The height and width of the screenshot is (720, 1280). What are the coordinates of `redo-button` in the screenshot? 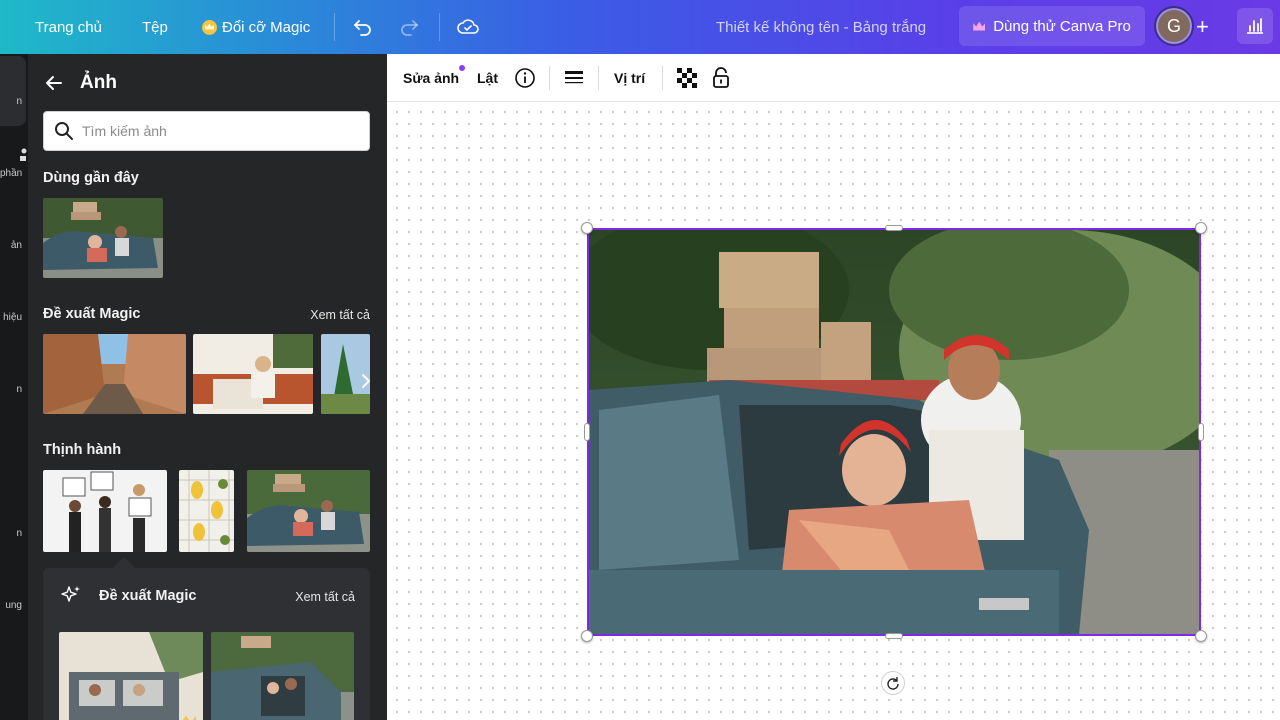 It's located at (409, 27).